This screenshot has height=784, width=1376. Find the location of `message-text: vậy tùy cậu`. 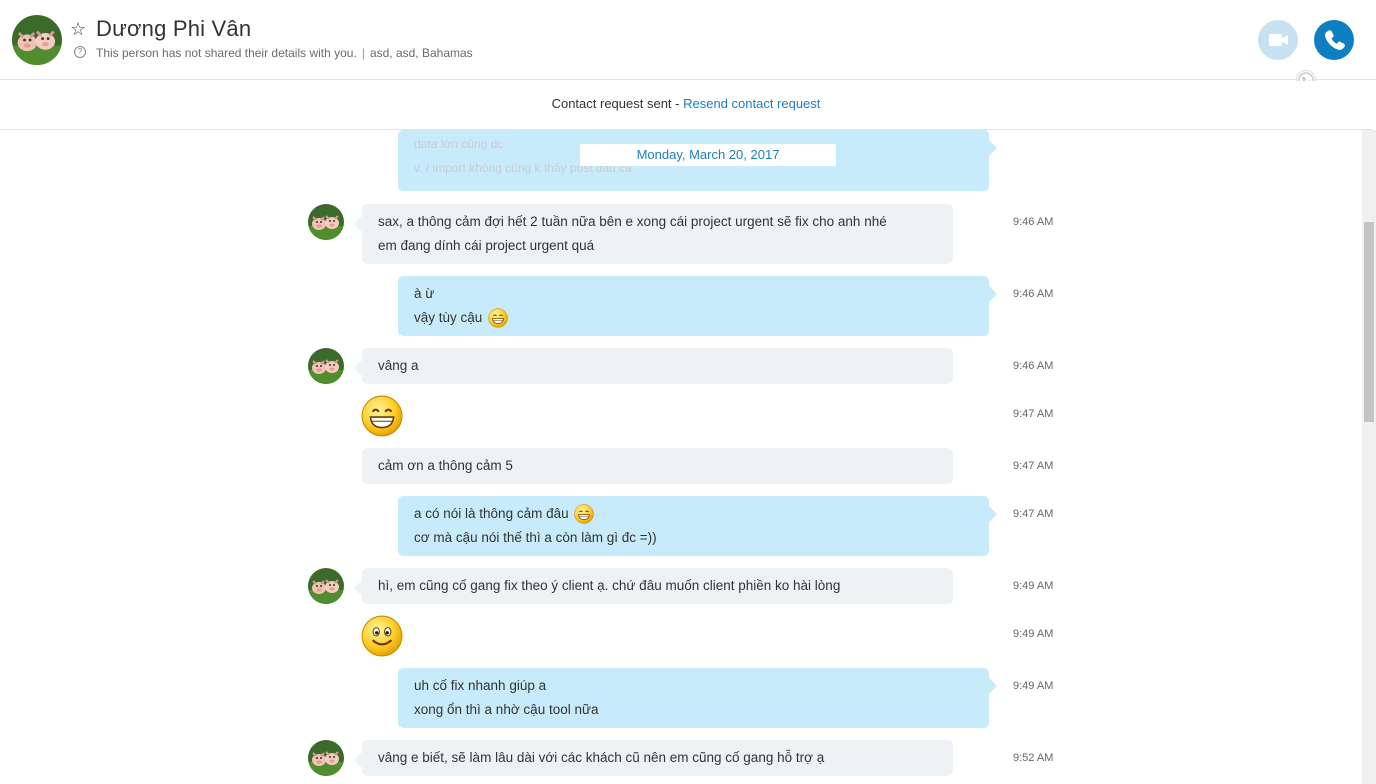

message-text: vậy tùy cậu is located at coordinates (448, 317).